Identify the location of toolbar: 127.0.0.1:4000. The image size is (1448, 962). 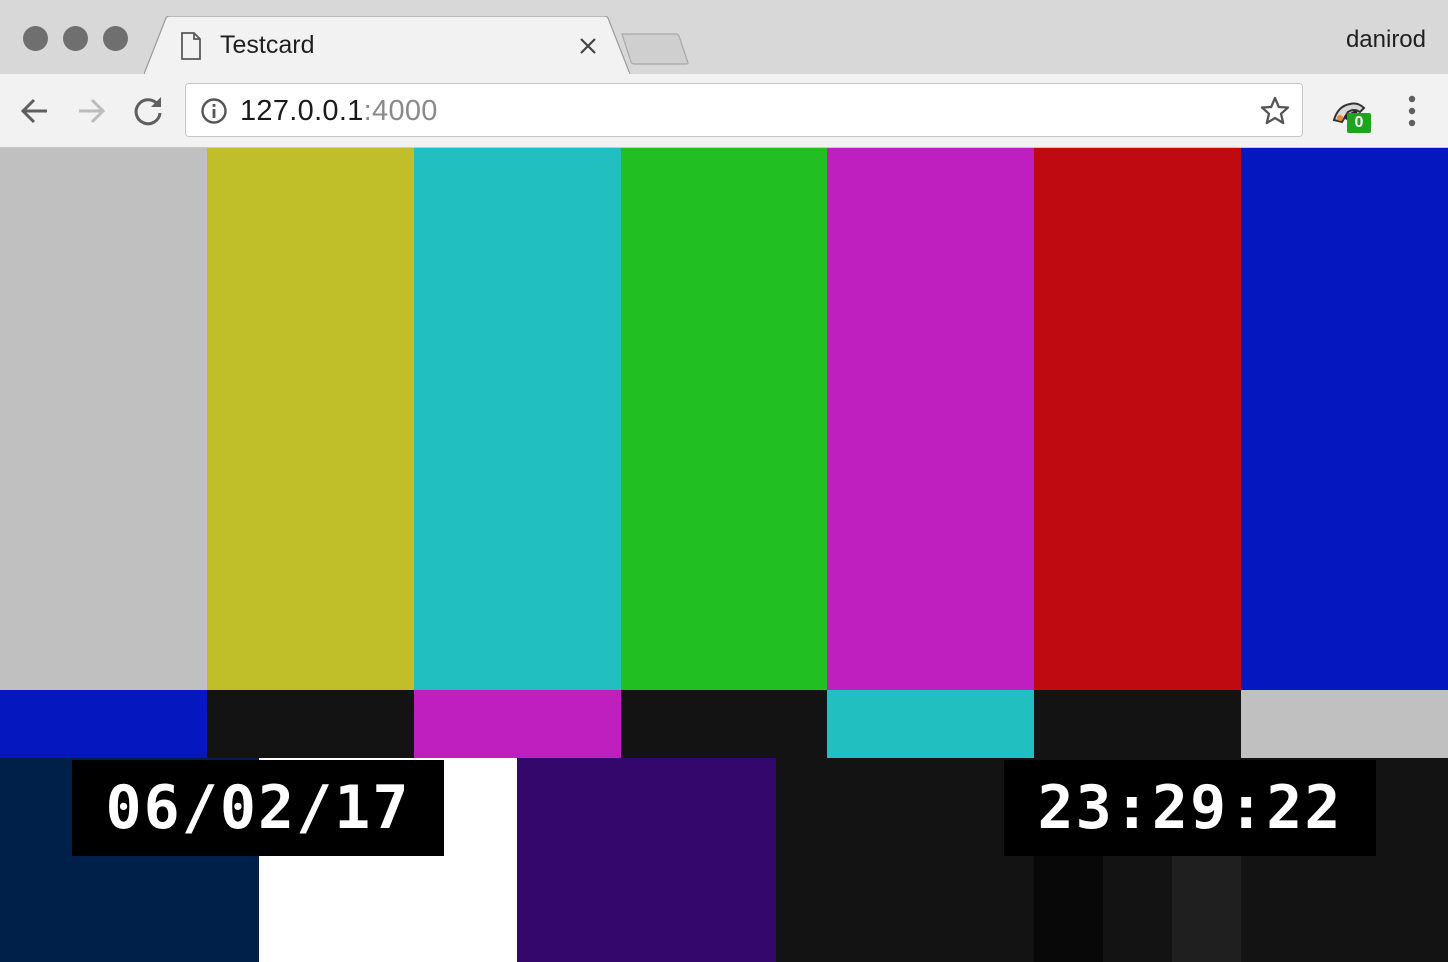
(724, 111).